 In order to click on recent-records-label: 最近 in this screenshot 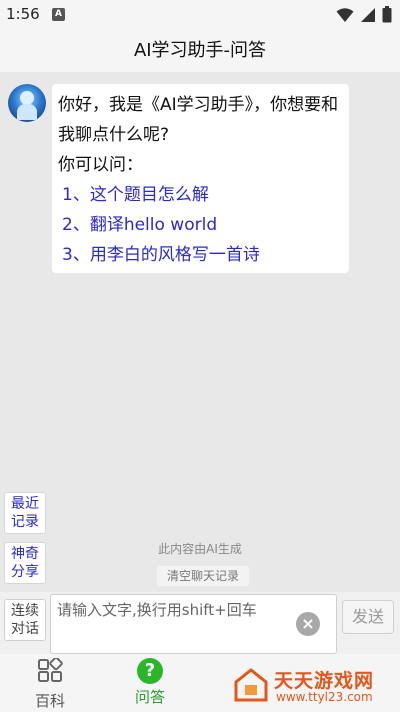, I will do `click(25, 504)`.